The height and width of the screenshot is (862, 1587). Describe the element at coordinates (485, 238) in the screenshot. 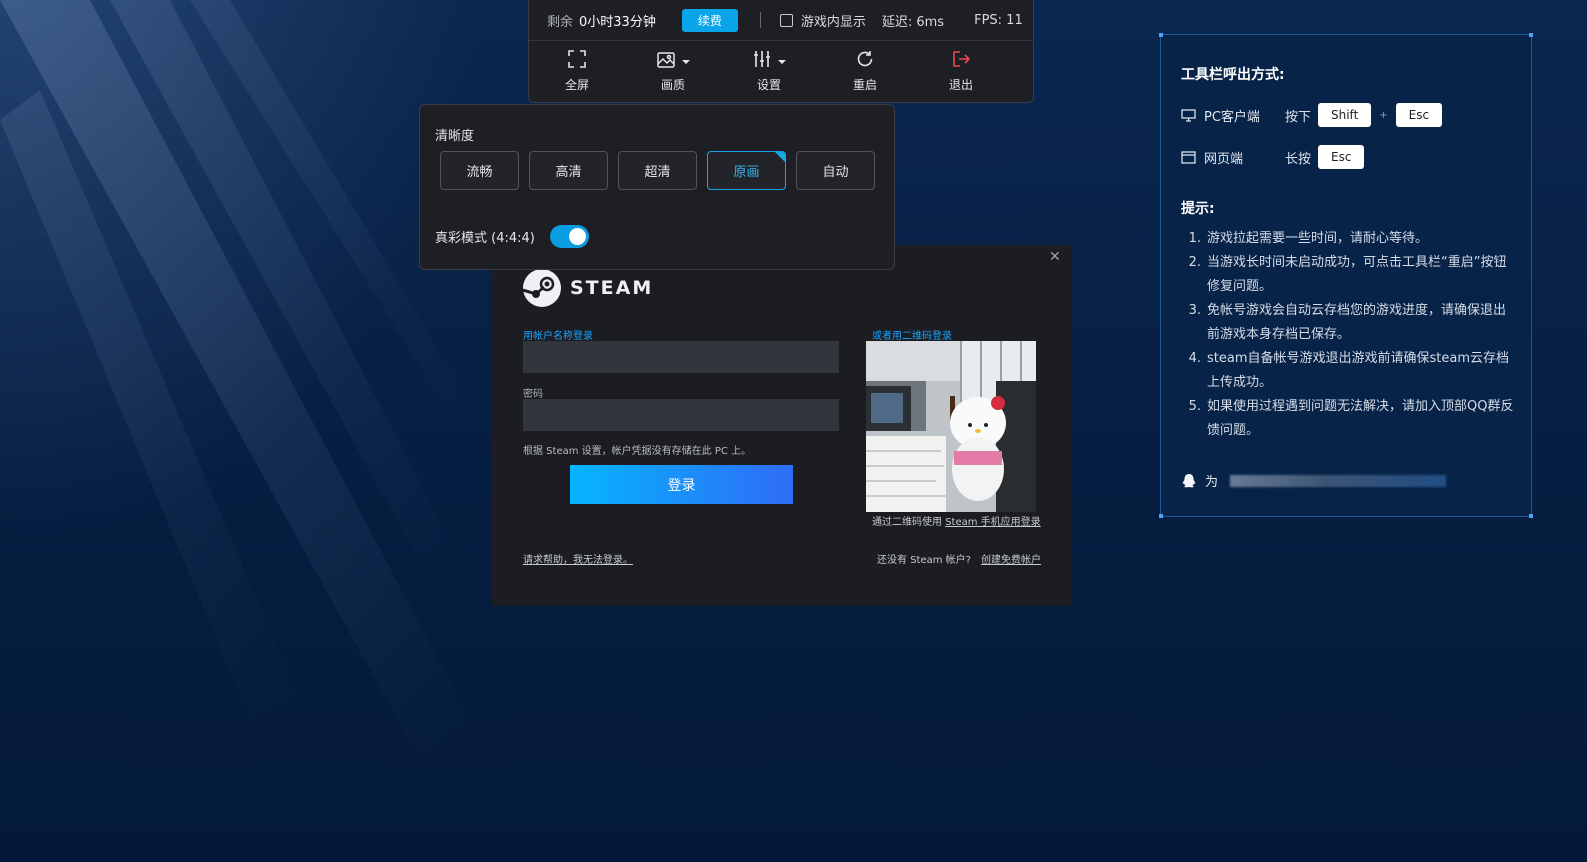

I see `true-color-label: 真彩模式 (4:4:4)` at that location.